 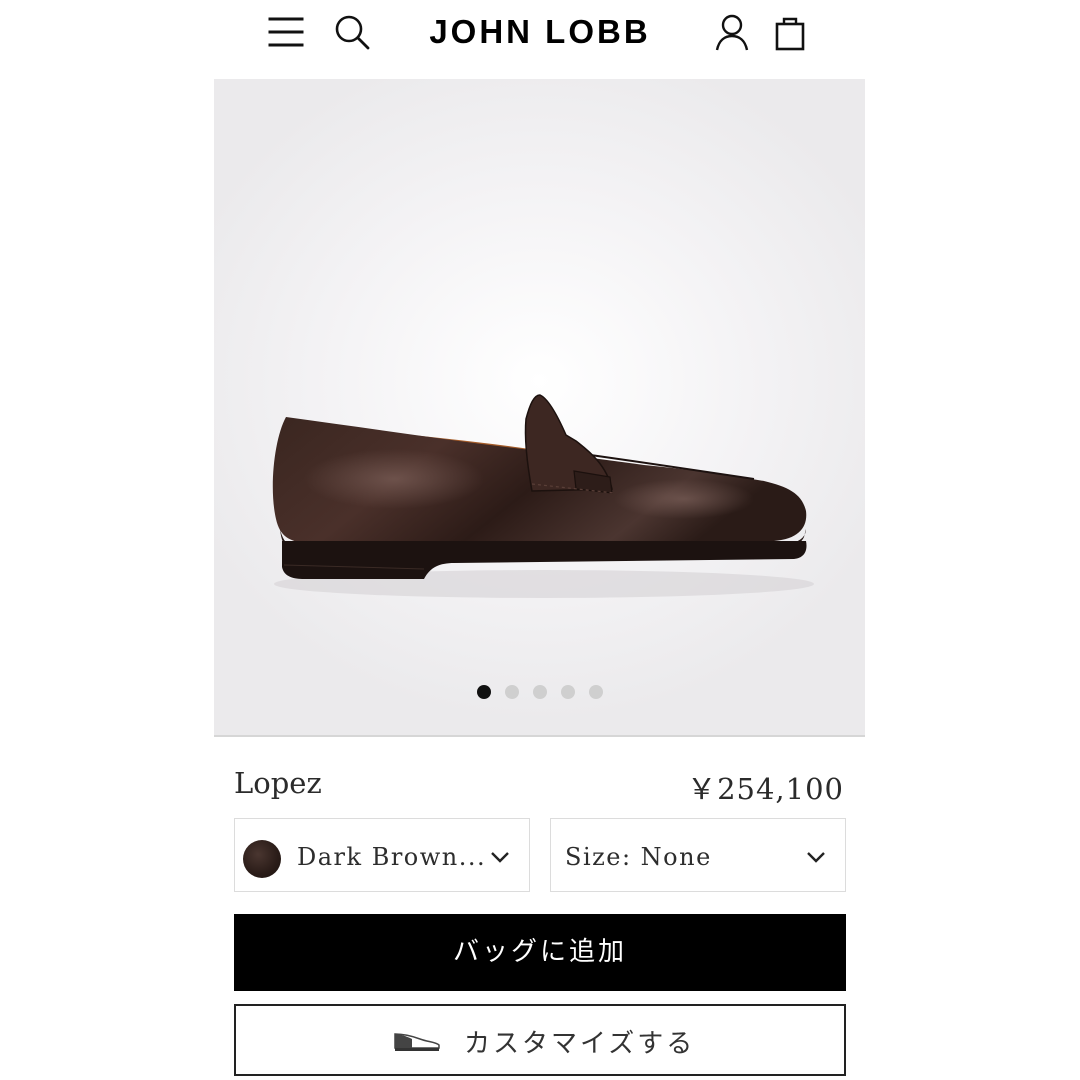 What do you see at coordinates (638, 857) in the screenshot?
I see `size-select-label: Size: None` at bounding box center [638, 857].